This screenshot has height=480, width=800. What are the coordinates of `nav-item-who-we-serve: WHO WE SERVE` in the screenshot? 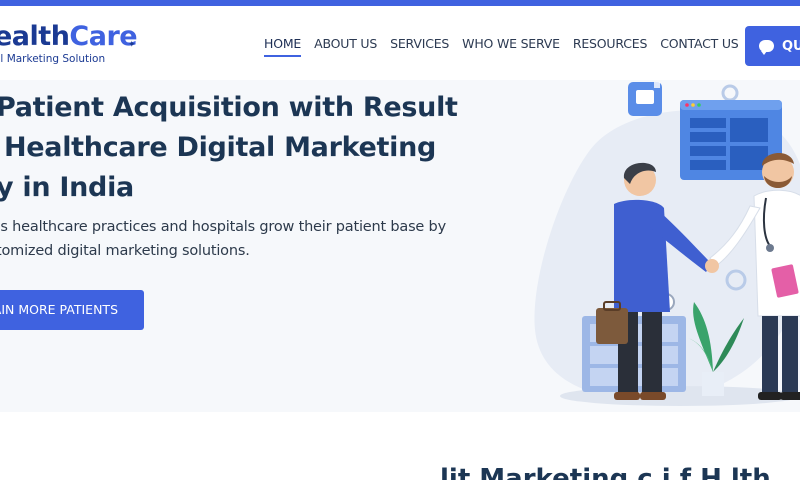 It's located at (511, 46).